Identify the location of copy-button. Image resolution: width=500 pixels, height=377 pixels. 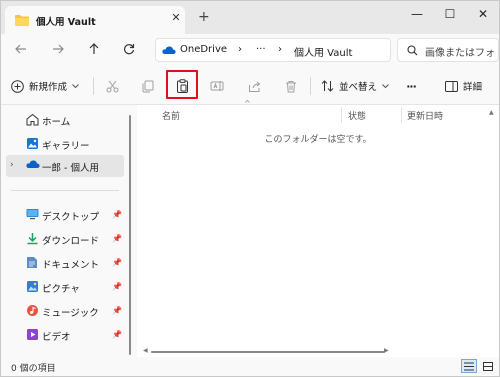
(147, 86).